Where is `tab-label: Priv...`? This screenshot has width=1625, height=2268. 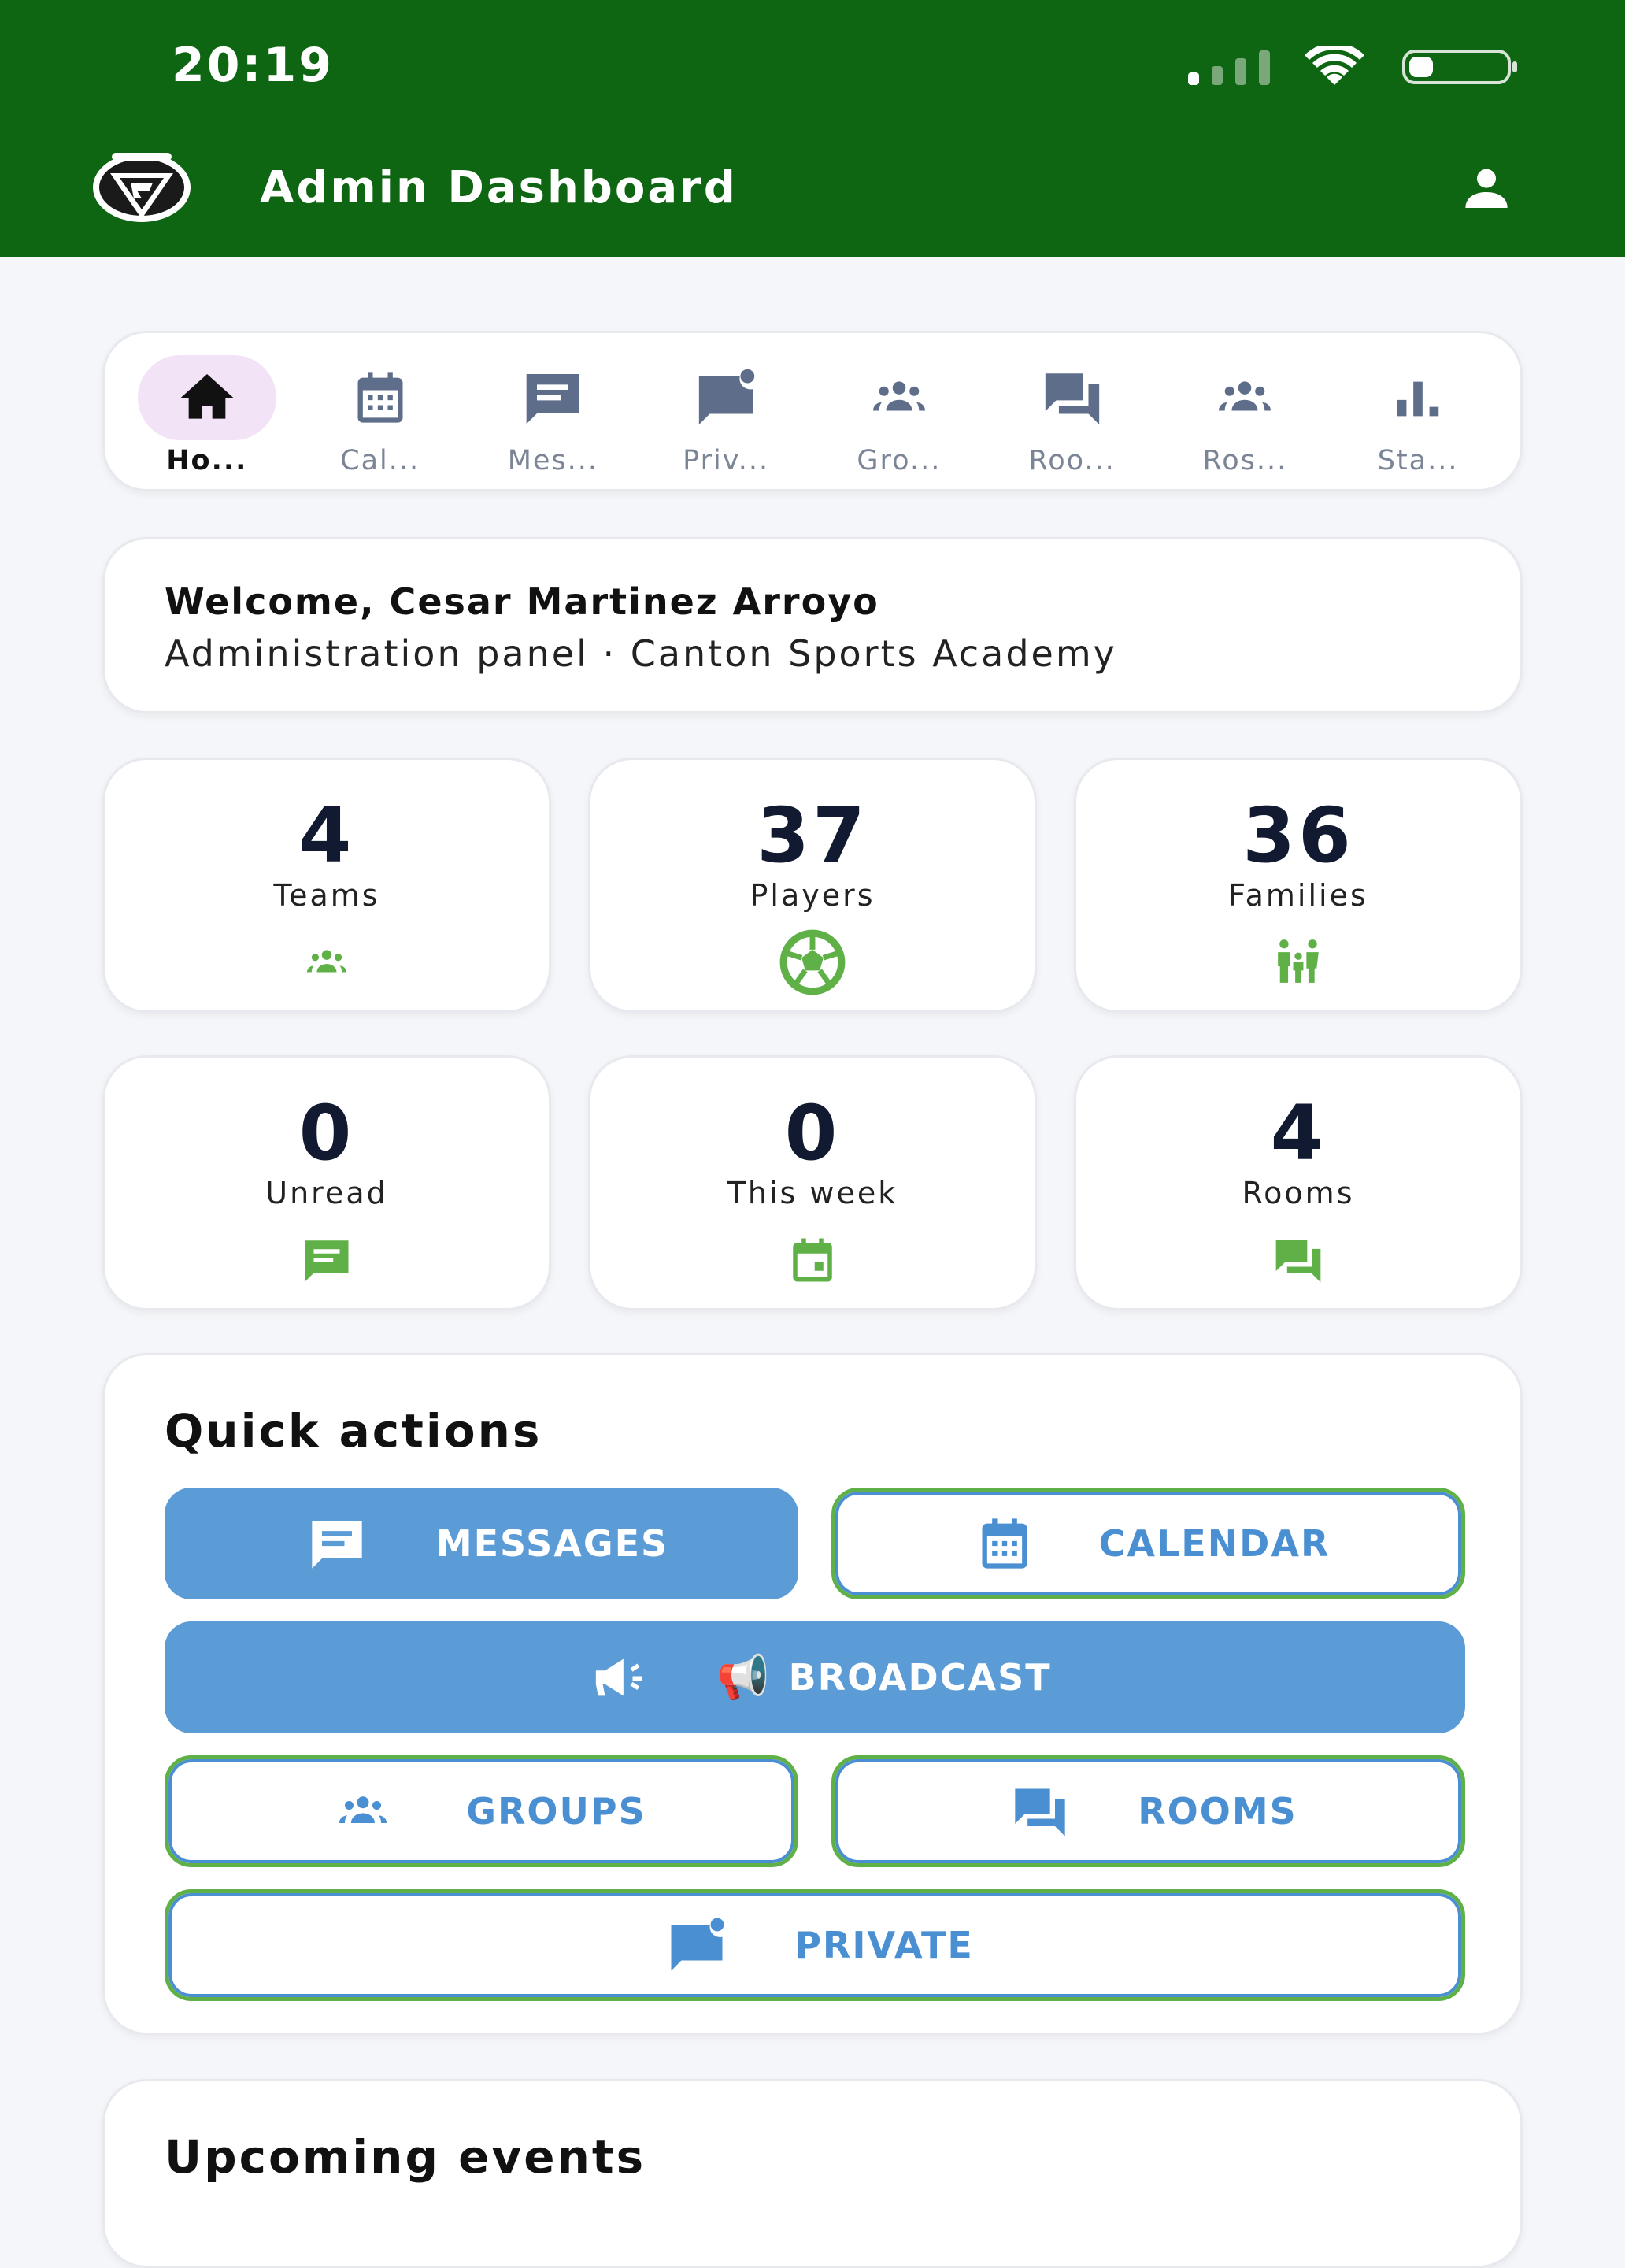 tab-label: Priv... is located at coordinates (726, 460).